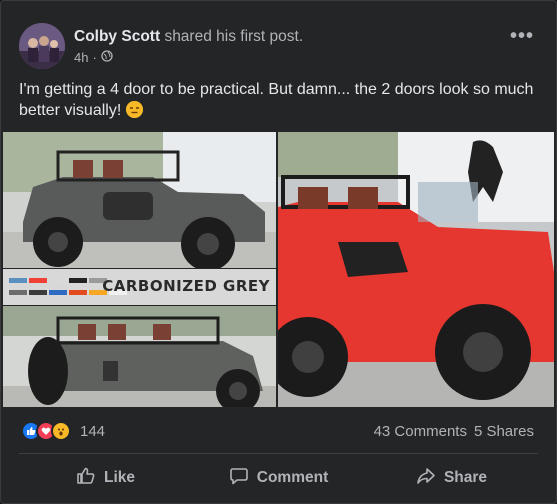 This screenshot has height=504, width=557. I want to click on post-time: 4h, so click(81, 57).